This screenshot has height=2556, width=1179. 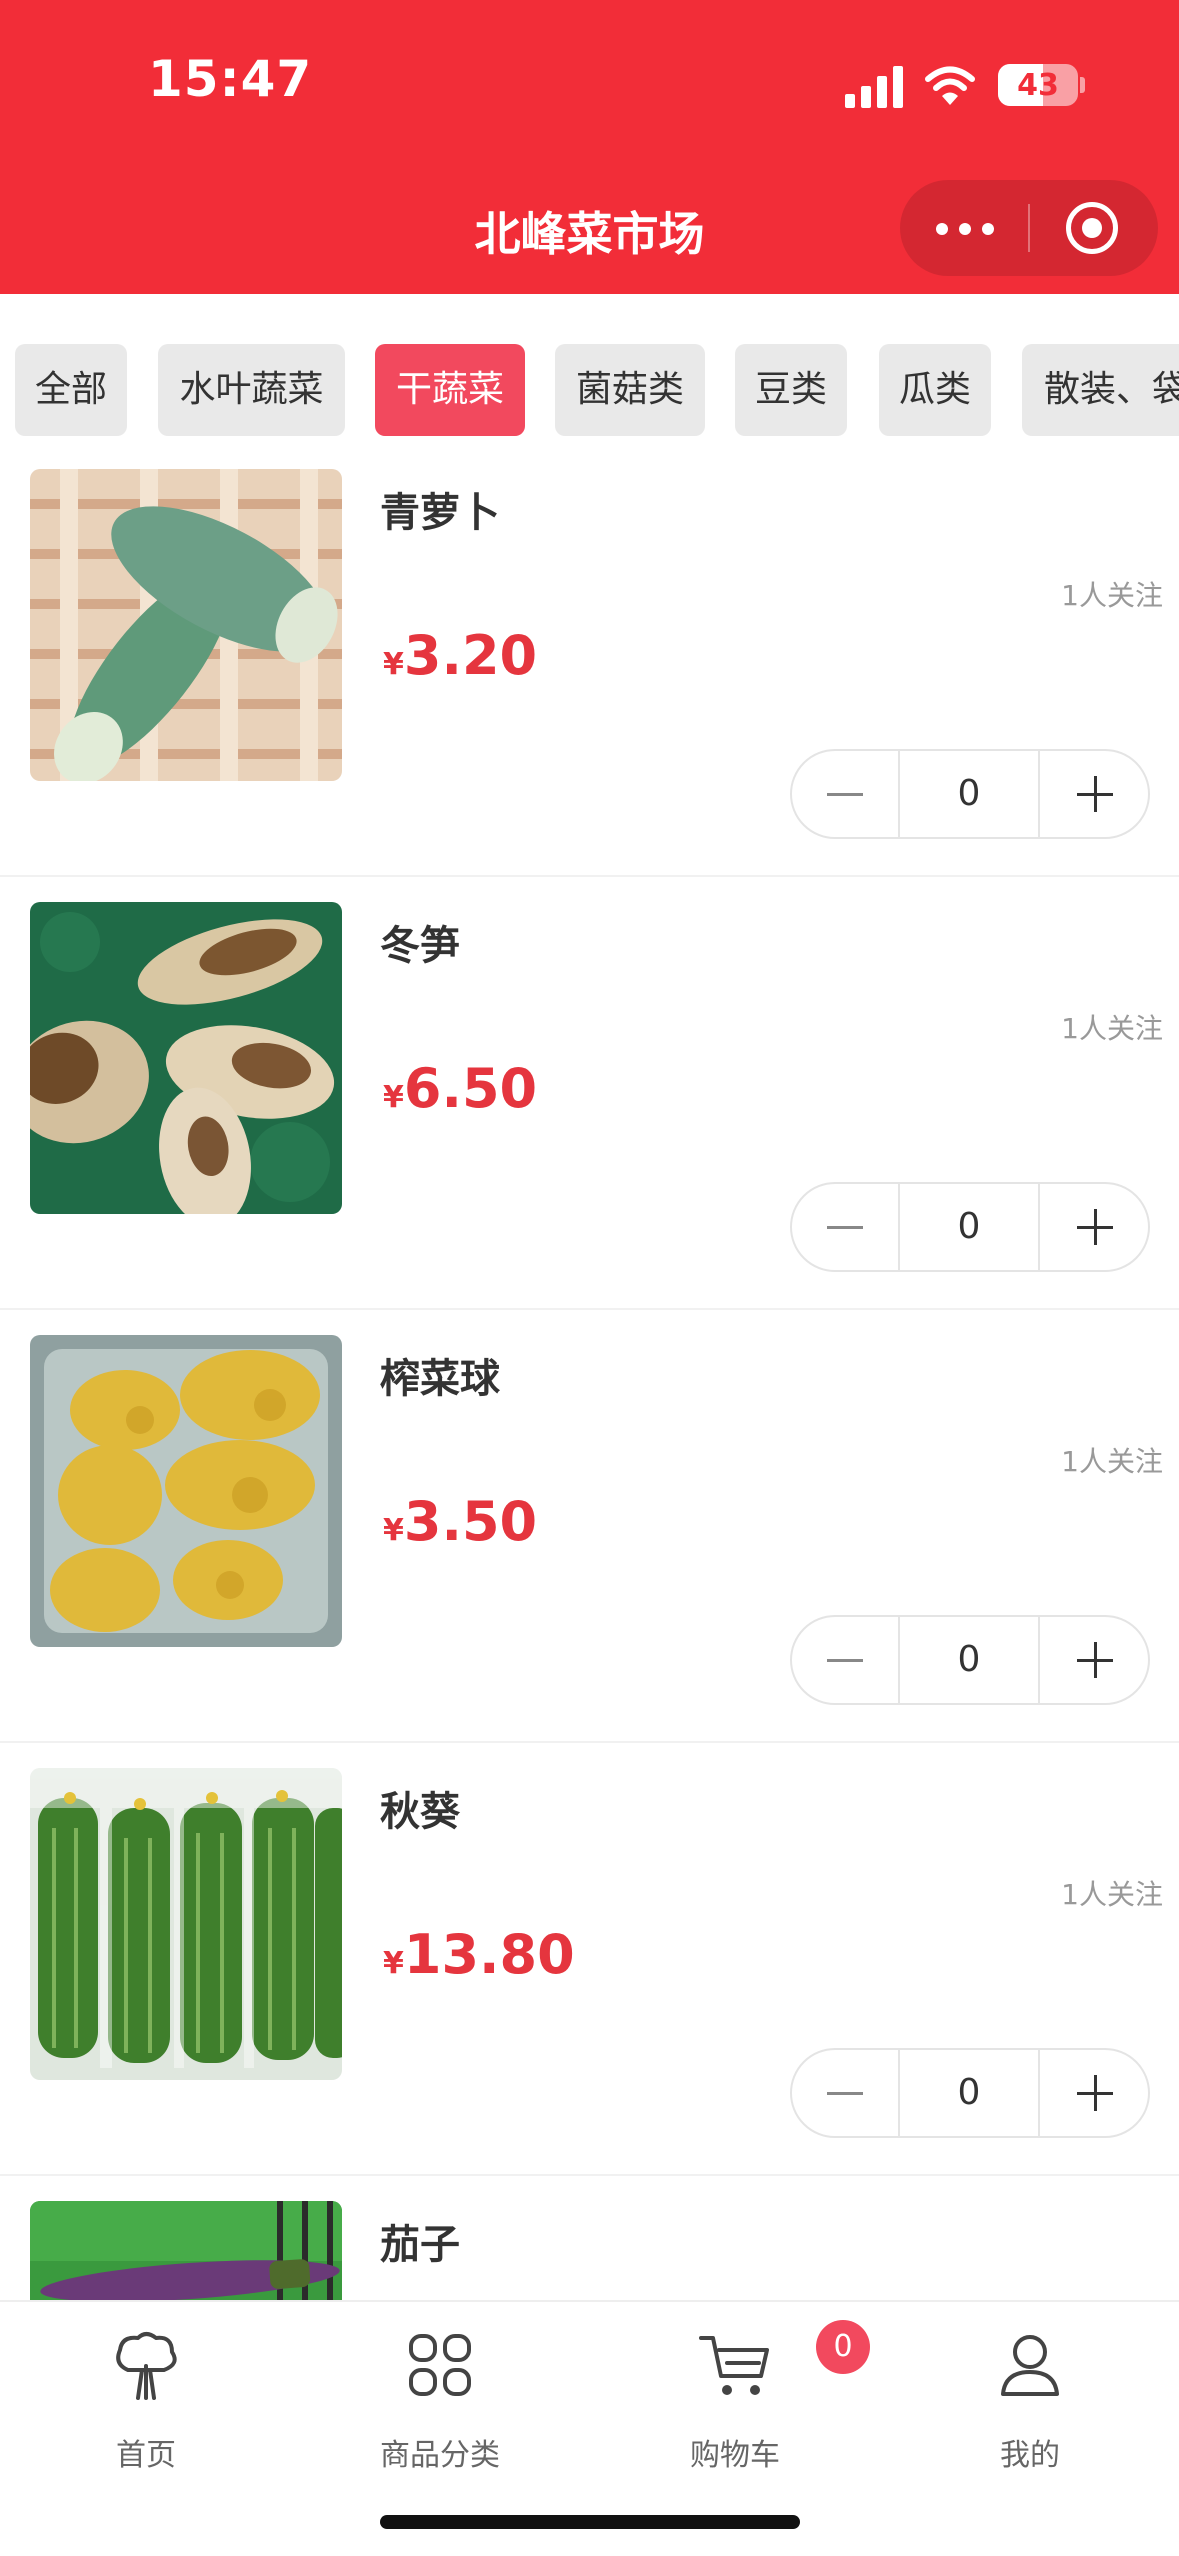 What do you see at coordinates (791, 390) in the screenshot?
I see `tab-beans: 豆类` at bounding box center [791, 390].